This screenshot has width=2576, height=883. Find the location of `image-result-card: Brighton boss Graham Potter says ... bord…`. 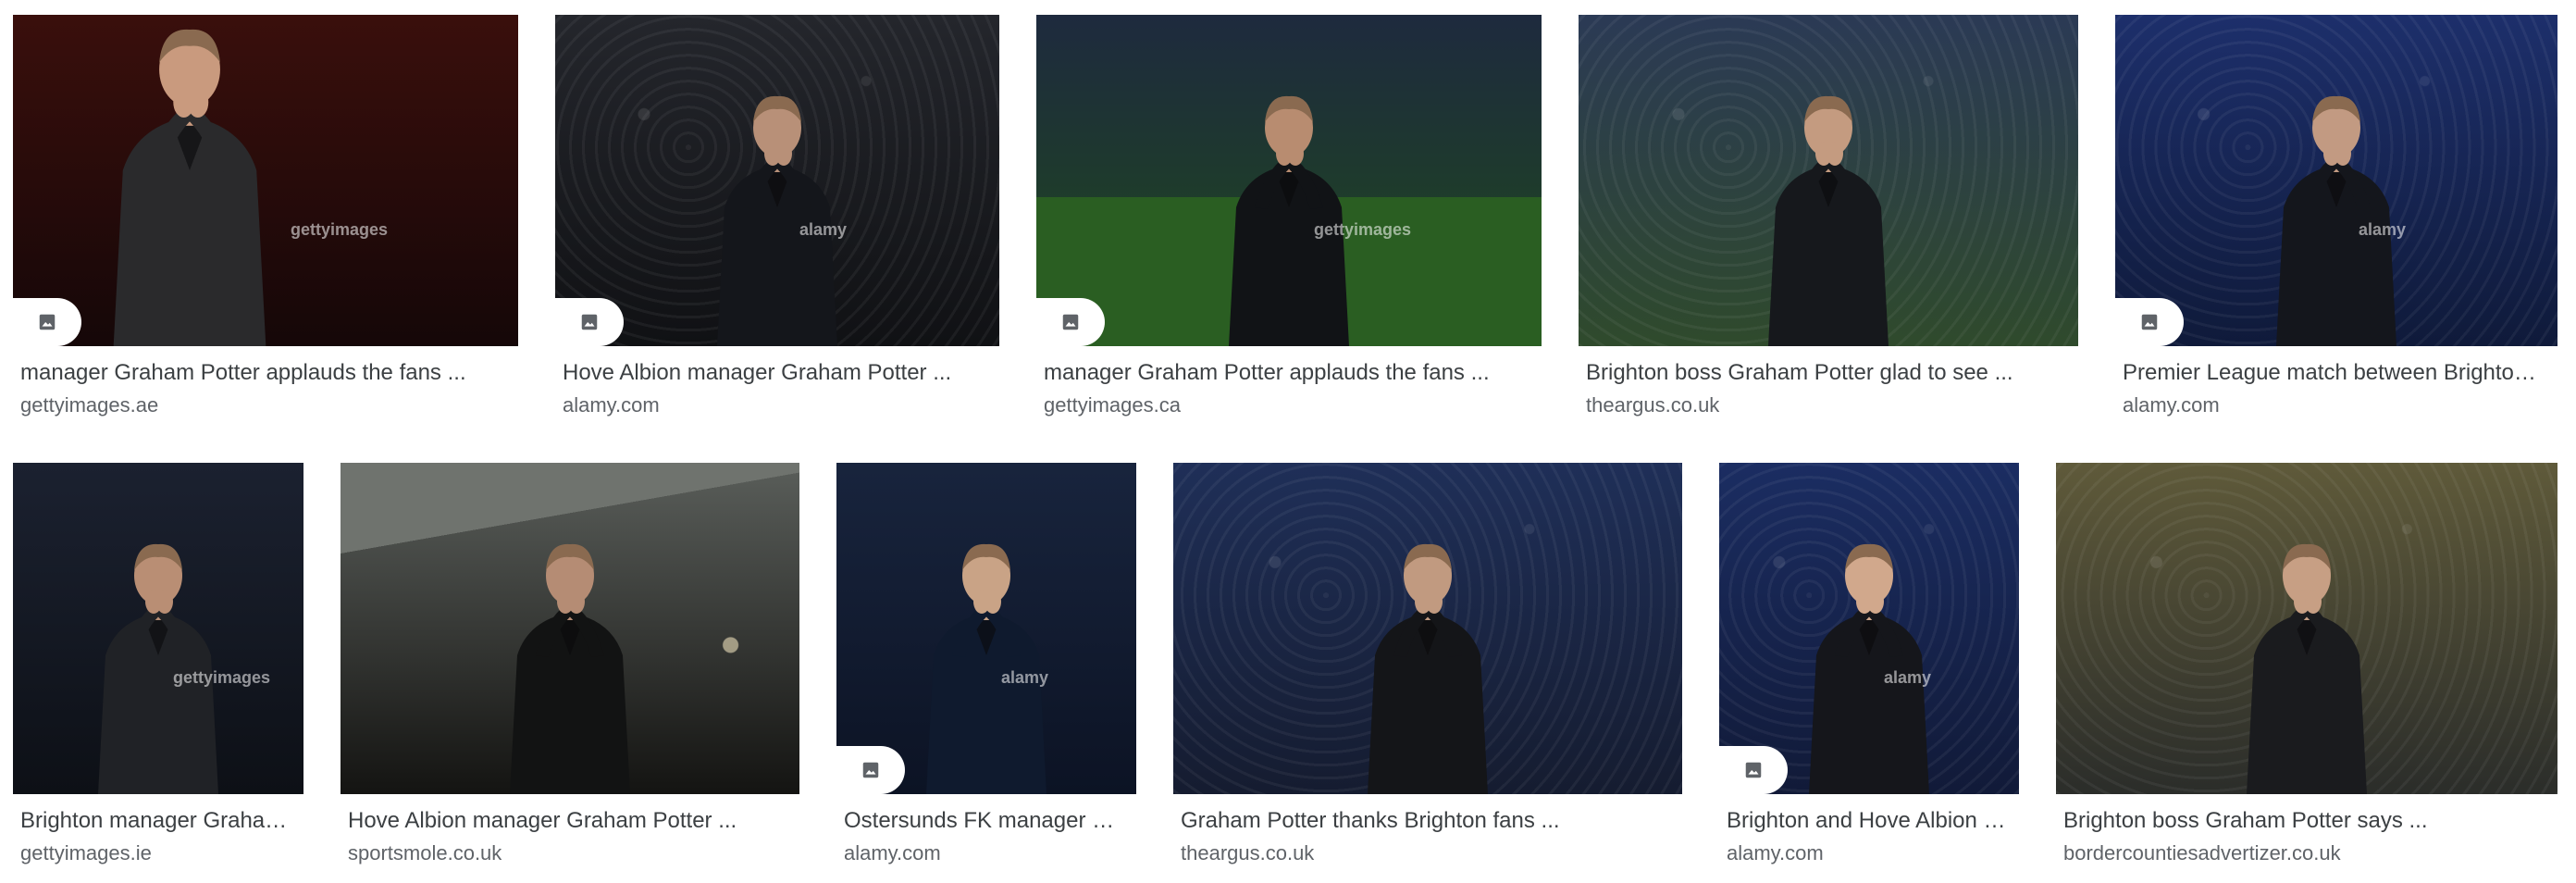

image-result-card: Brighton boss Graham Potter says ... bord… is located at coordinates (2306, 665).